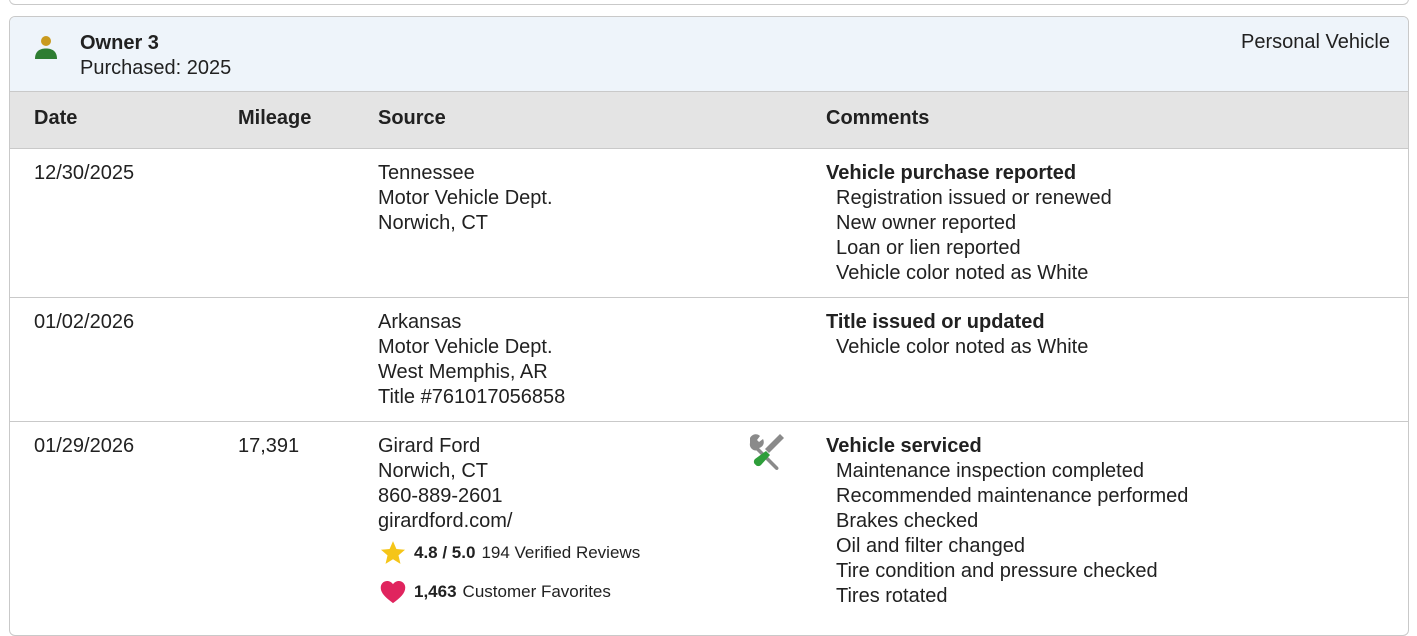 The image size is (1417, 636). What do you see at coordinates (393, 552) in the screenshot?
I see `star-icon` at bounding box center [393, 552].